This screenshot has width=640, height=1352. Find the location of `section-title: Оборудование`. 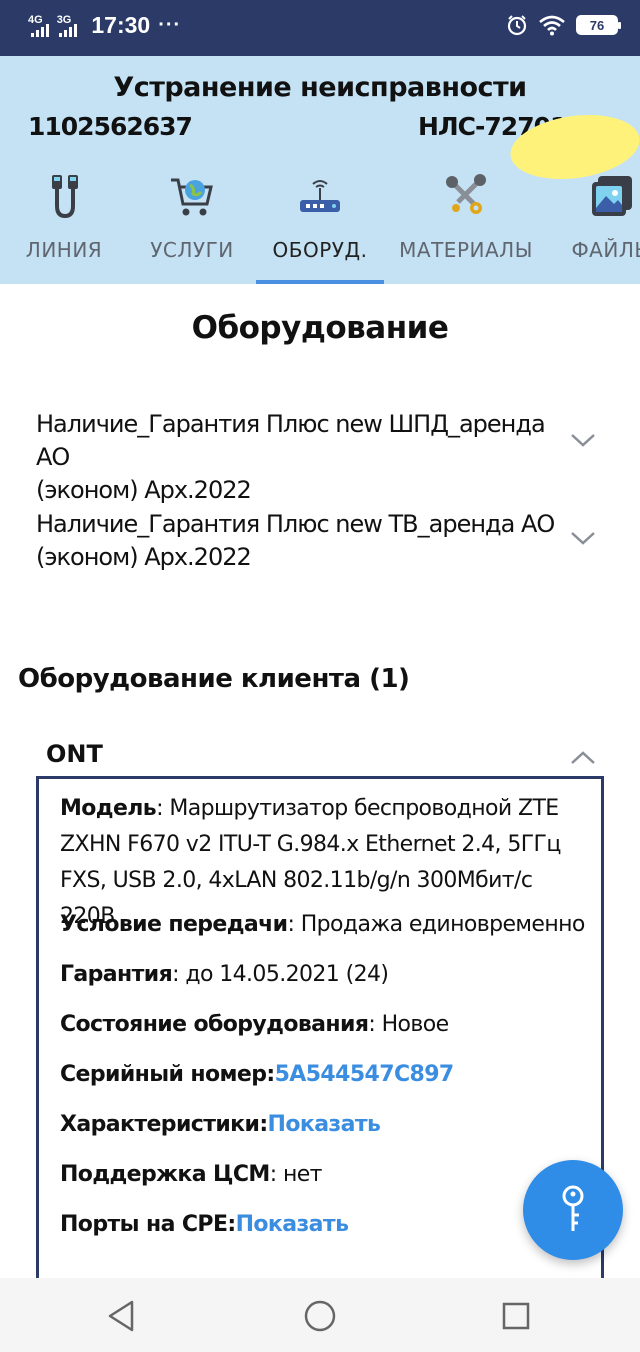

section-title: Оборудование is located at coordinates (320, 328).